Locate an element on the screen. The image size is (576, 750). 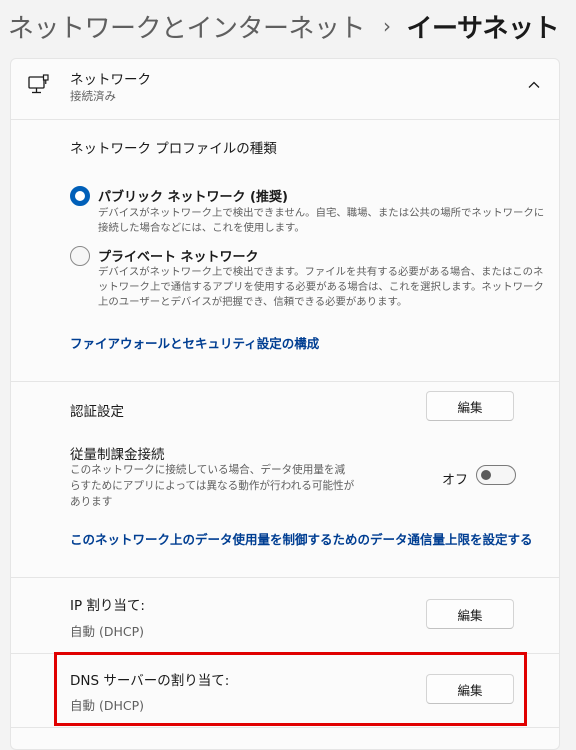
network-title: ネットワーク is located at coordinates (110, 80).